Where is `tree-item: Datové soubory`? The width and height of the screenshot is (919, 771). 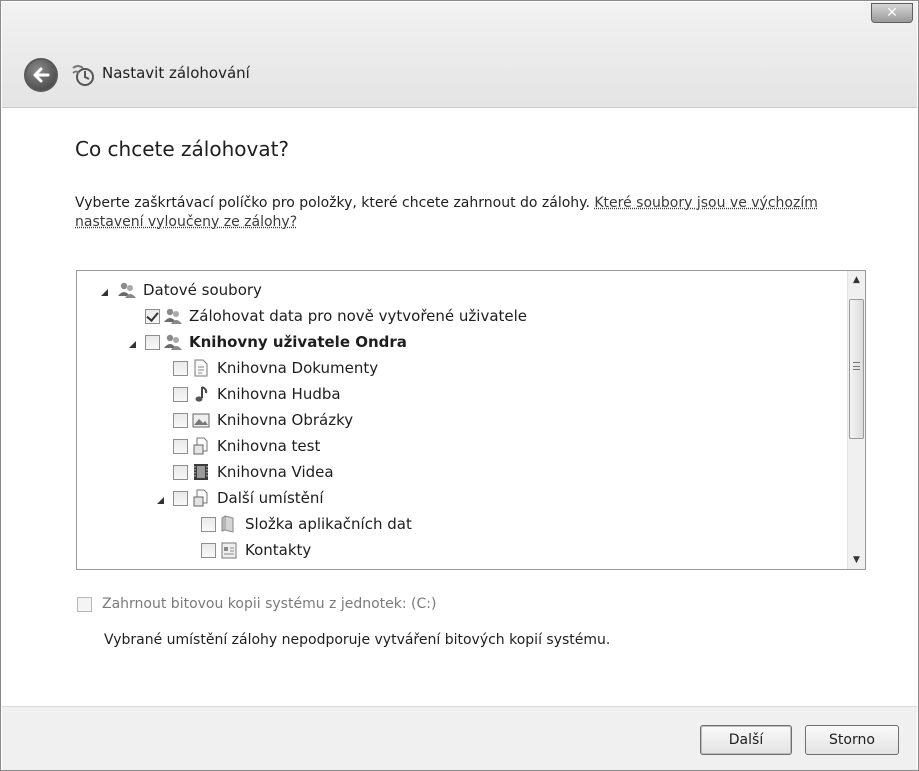 tree-item: Datové soubory is located at coordinates (180, 290).